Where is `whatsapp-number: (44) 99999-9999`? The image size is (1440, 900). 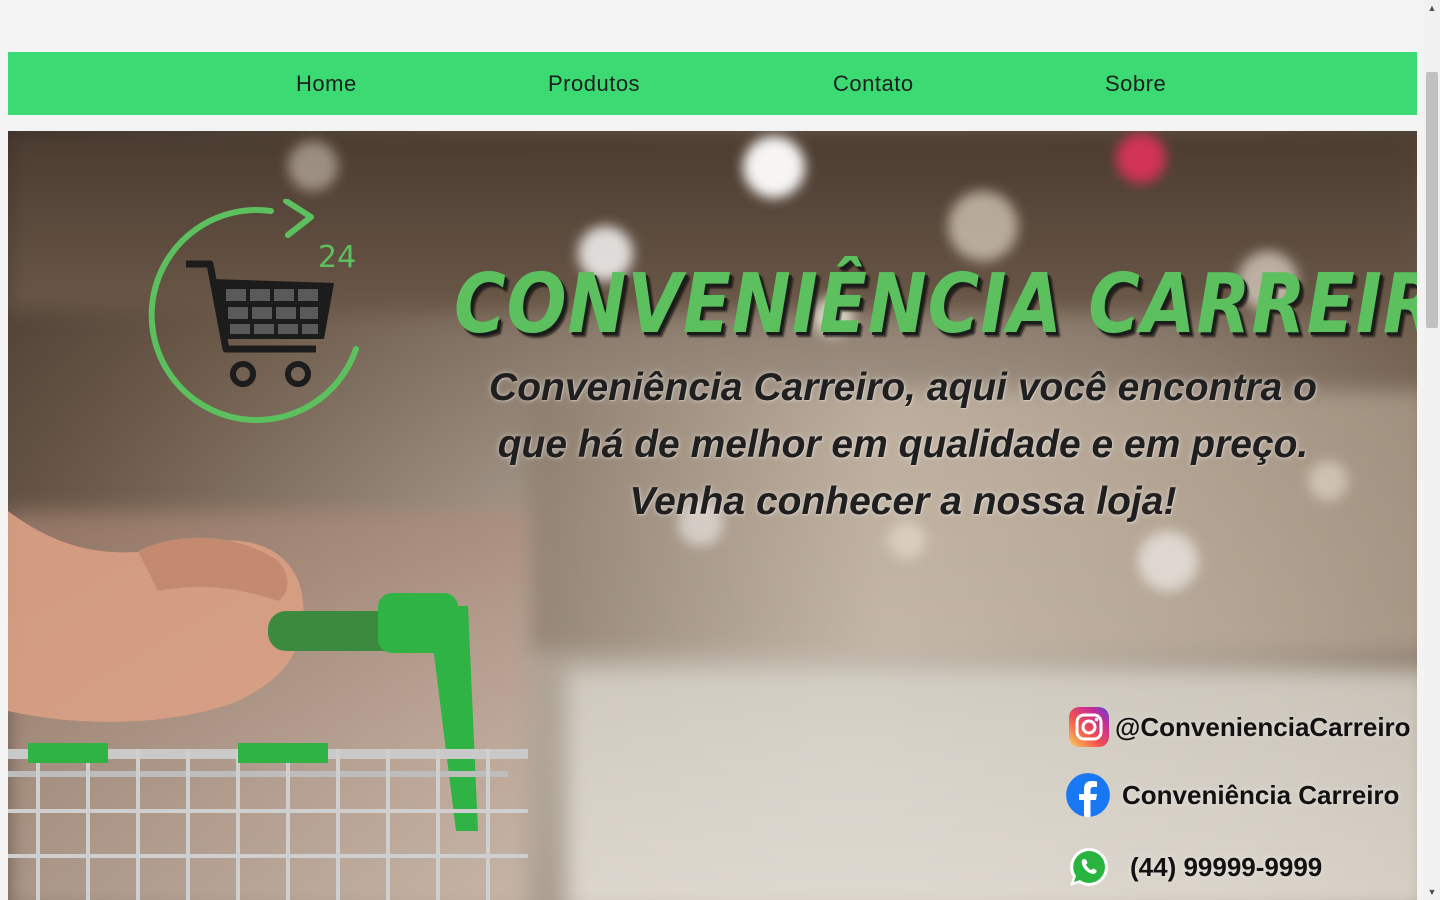 whatsapp-number: (44) 99999-9999 is located at coordinates (1226, 866).